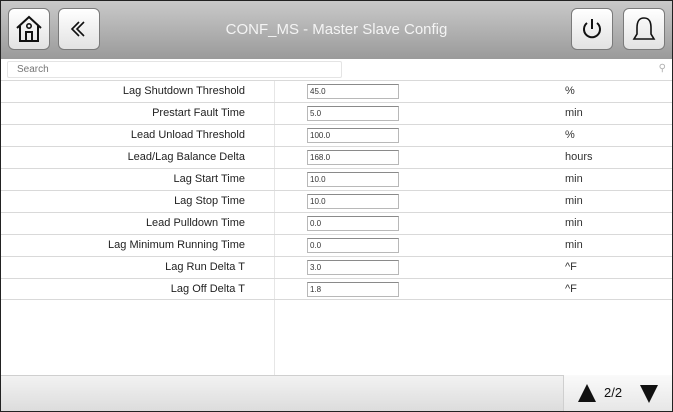  I want to click on table-row: Lead Unload Threshold 100.0 %, so click(336, 135).